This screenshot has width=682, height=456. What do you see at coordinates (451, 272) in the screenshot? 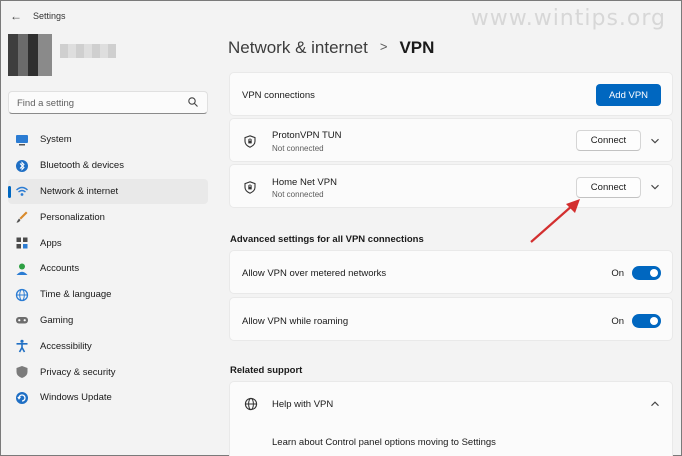
I see `setting-row-metered: Allow VPN over metered networks On` at bounding box center [451, 272].